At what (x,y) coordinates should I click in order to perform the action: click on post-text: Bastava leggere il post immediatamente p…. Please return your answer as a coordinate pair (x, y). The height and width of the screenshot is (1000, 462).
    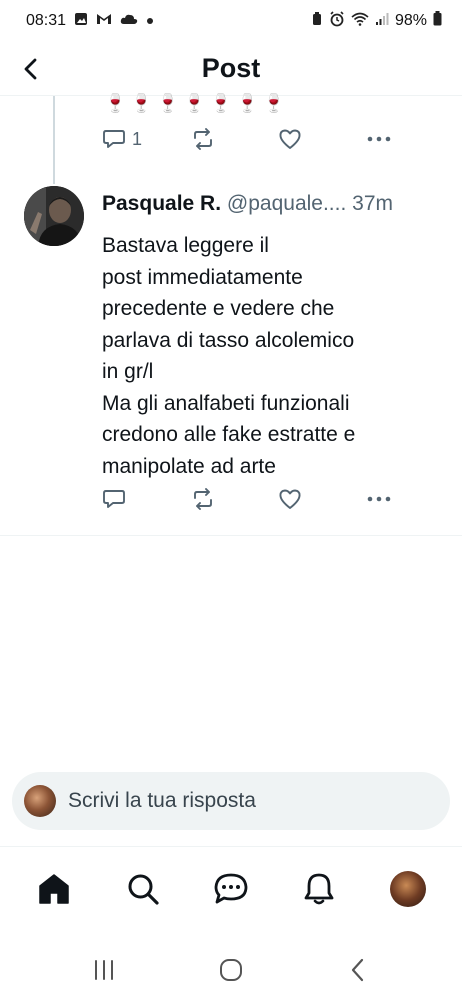
    Looking at the image, I should click on (229, 356).